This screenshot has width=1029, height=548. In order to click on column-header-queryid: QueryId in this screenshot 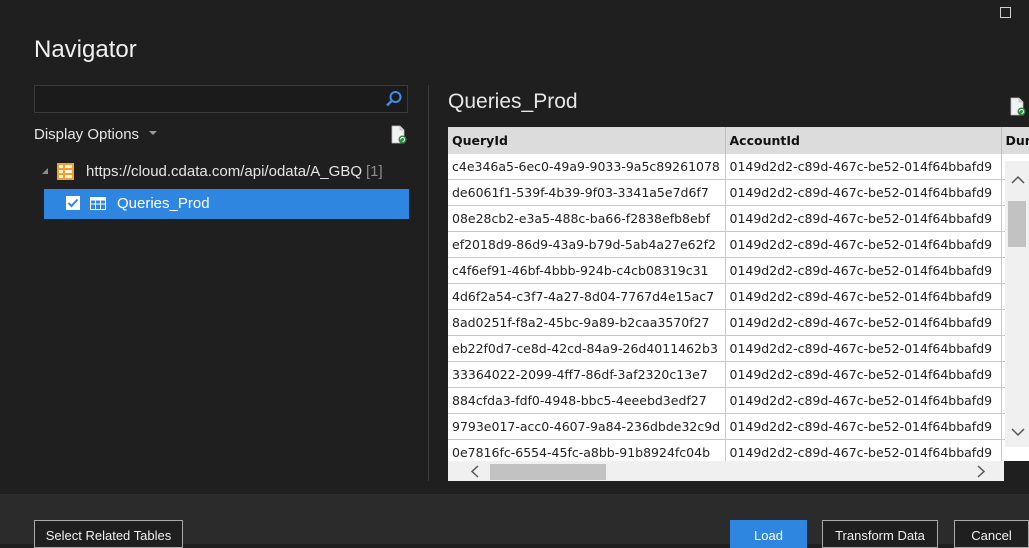, I will do `click(587, 140)`.